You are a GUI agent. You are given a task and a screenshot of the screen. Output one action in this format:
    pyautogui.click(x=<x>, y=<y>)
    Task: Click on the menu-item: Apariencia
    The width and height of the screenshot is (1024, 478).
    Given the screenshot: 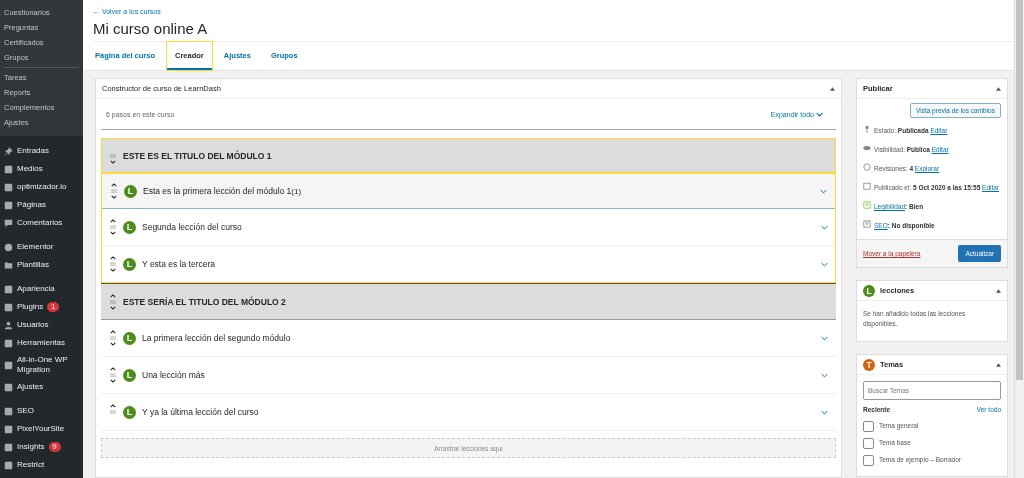 What is the action you would take?
    pyautogui.click(x=41, y=289)
    